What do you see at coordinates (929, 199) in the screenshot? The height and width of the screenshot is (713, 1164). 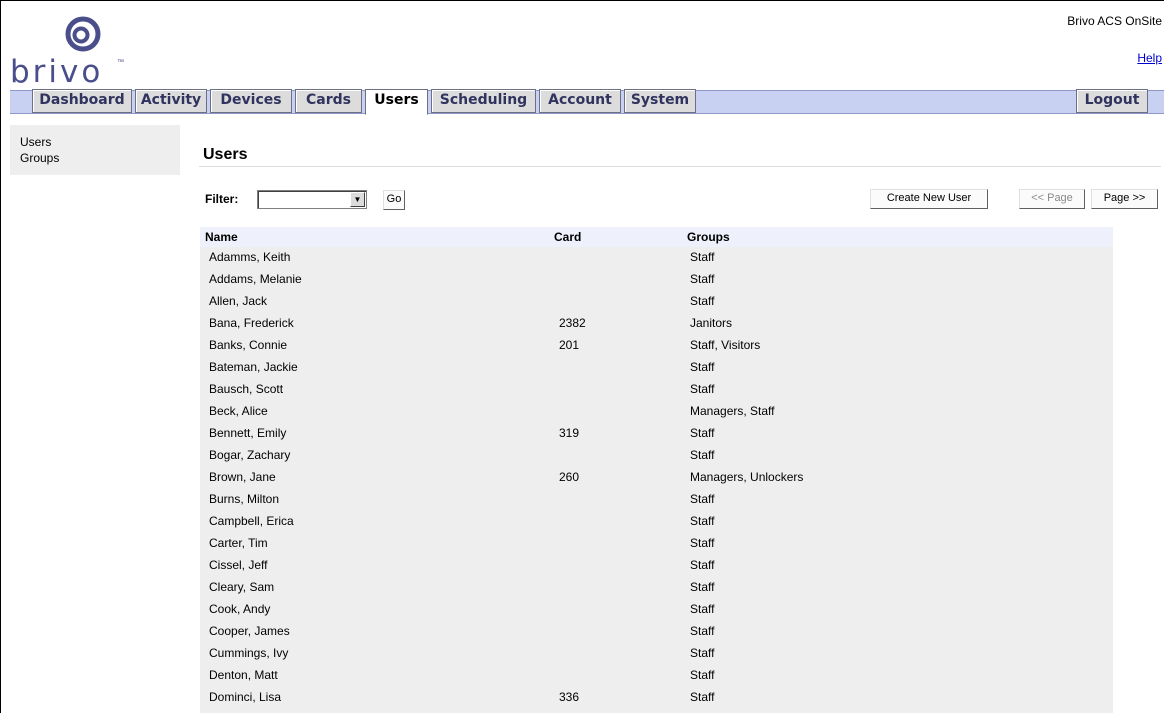 I see `create-new-user-button: Create New User` at bounding box center [929, 199].